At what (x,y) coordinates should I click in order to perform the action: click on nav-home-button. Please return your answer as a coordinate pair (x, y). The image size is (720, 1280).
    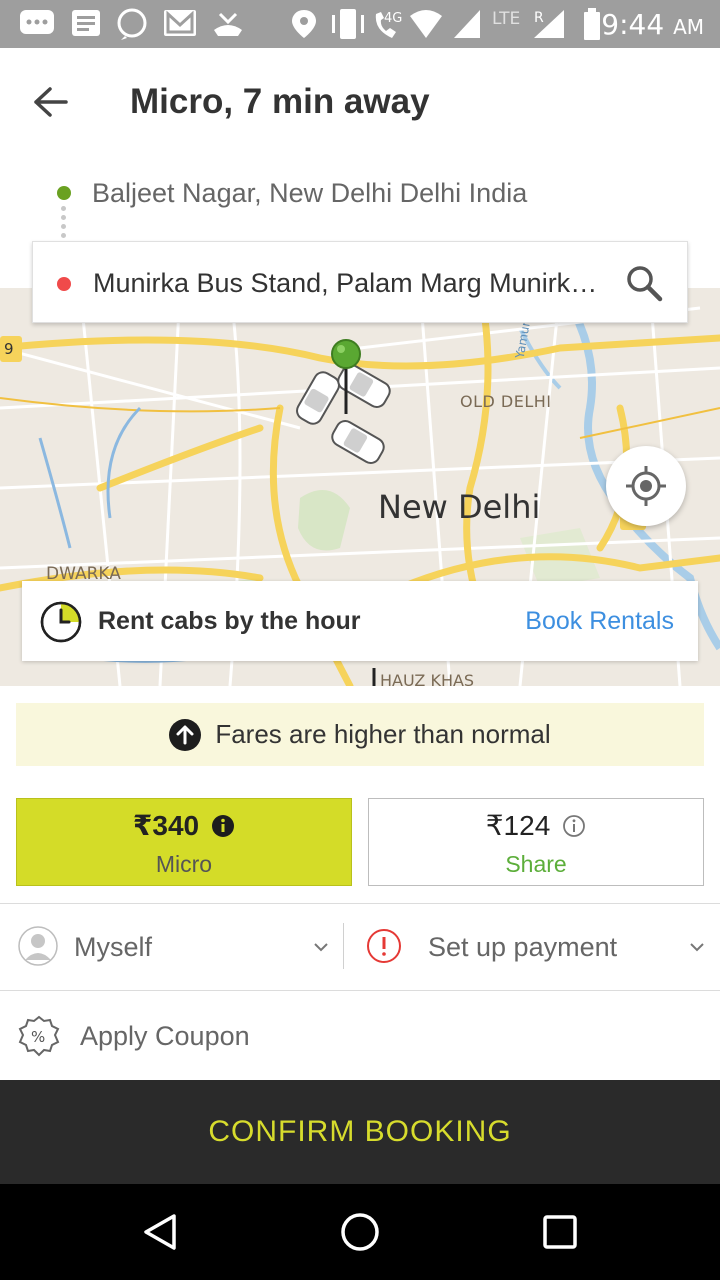
    Looking at the image, I should click on (360, 1232).